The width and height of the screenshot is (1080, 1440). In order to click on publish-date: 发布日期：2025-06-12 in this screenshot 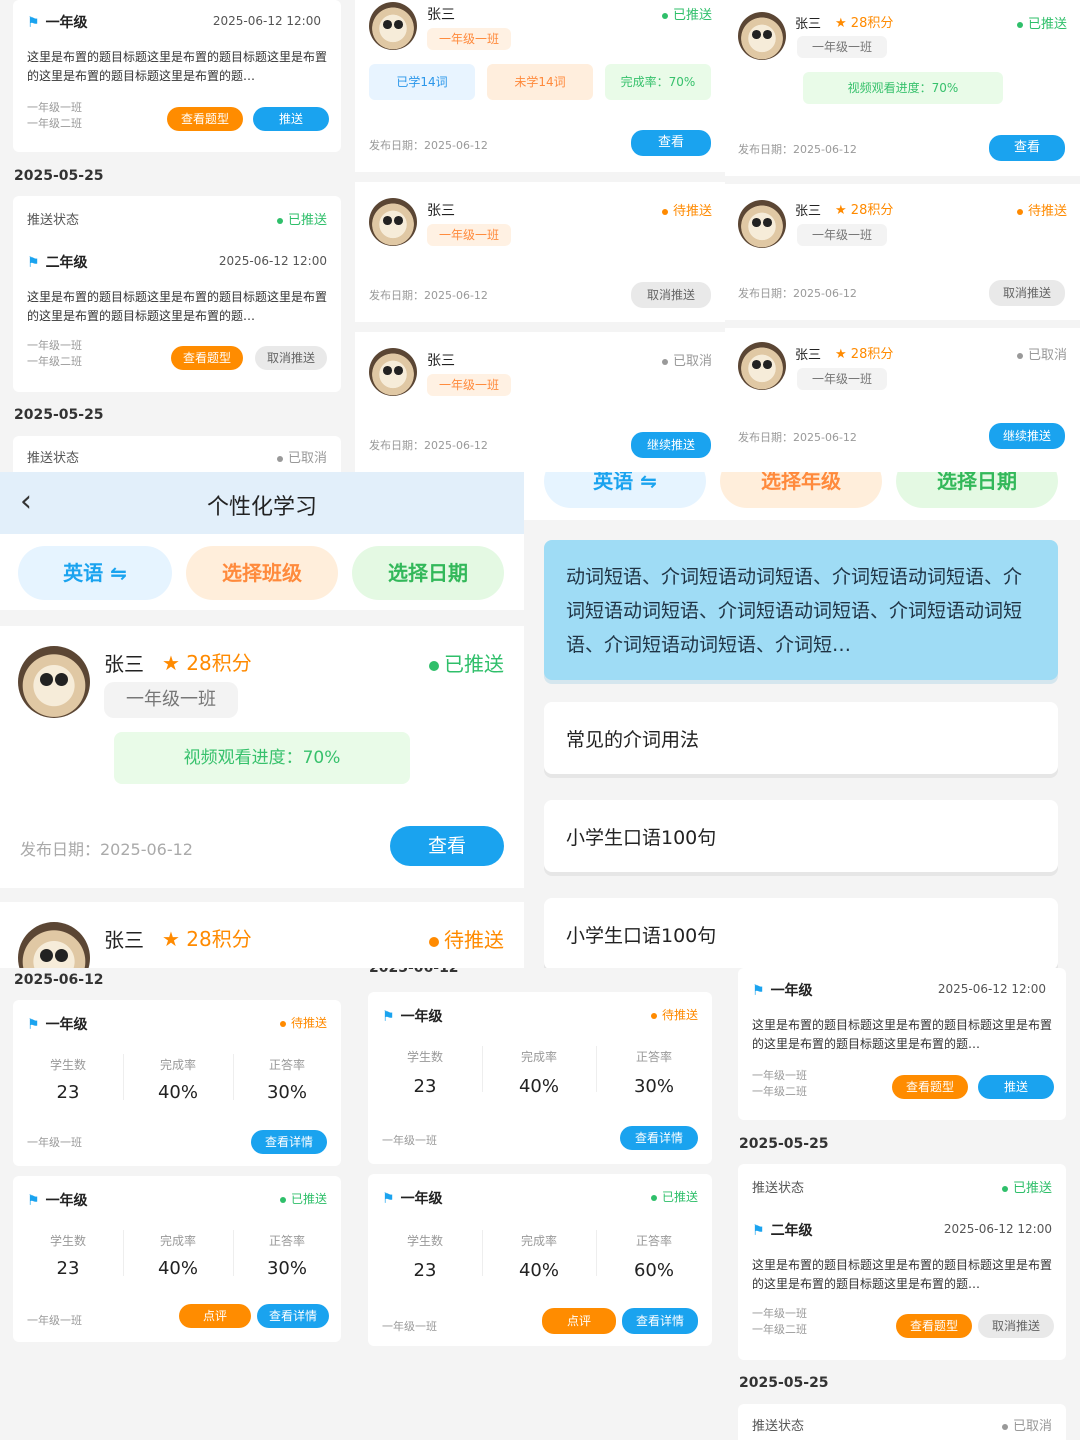, I will do `click(106, 849)`.